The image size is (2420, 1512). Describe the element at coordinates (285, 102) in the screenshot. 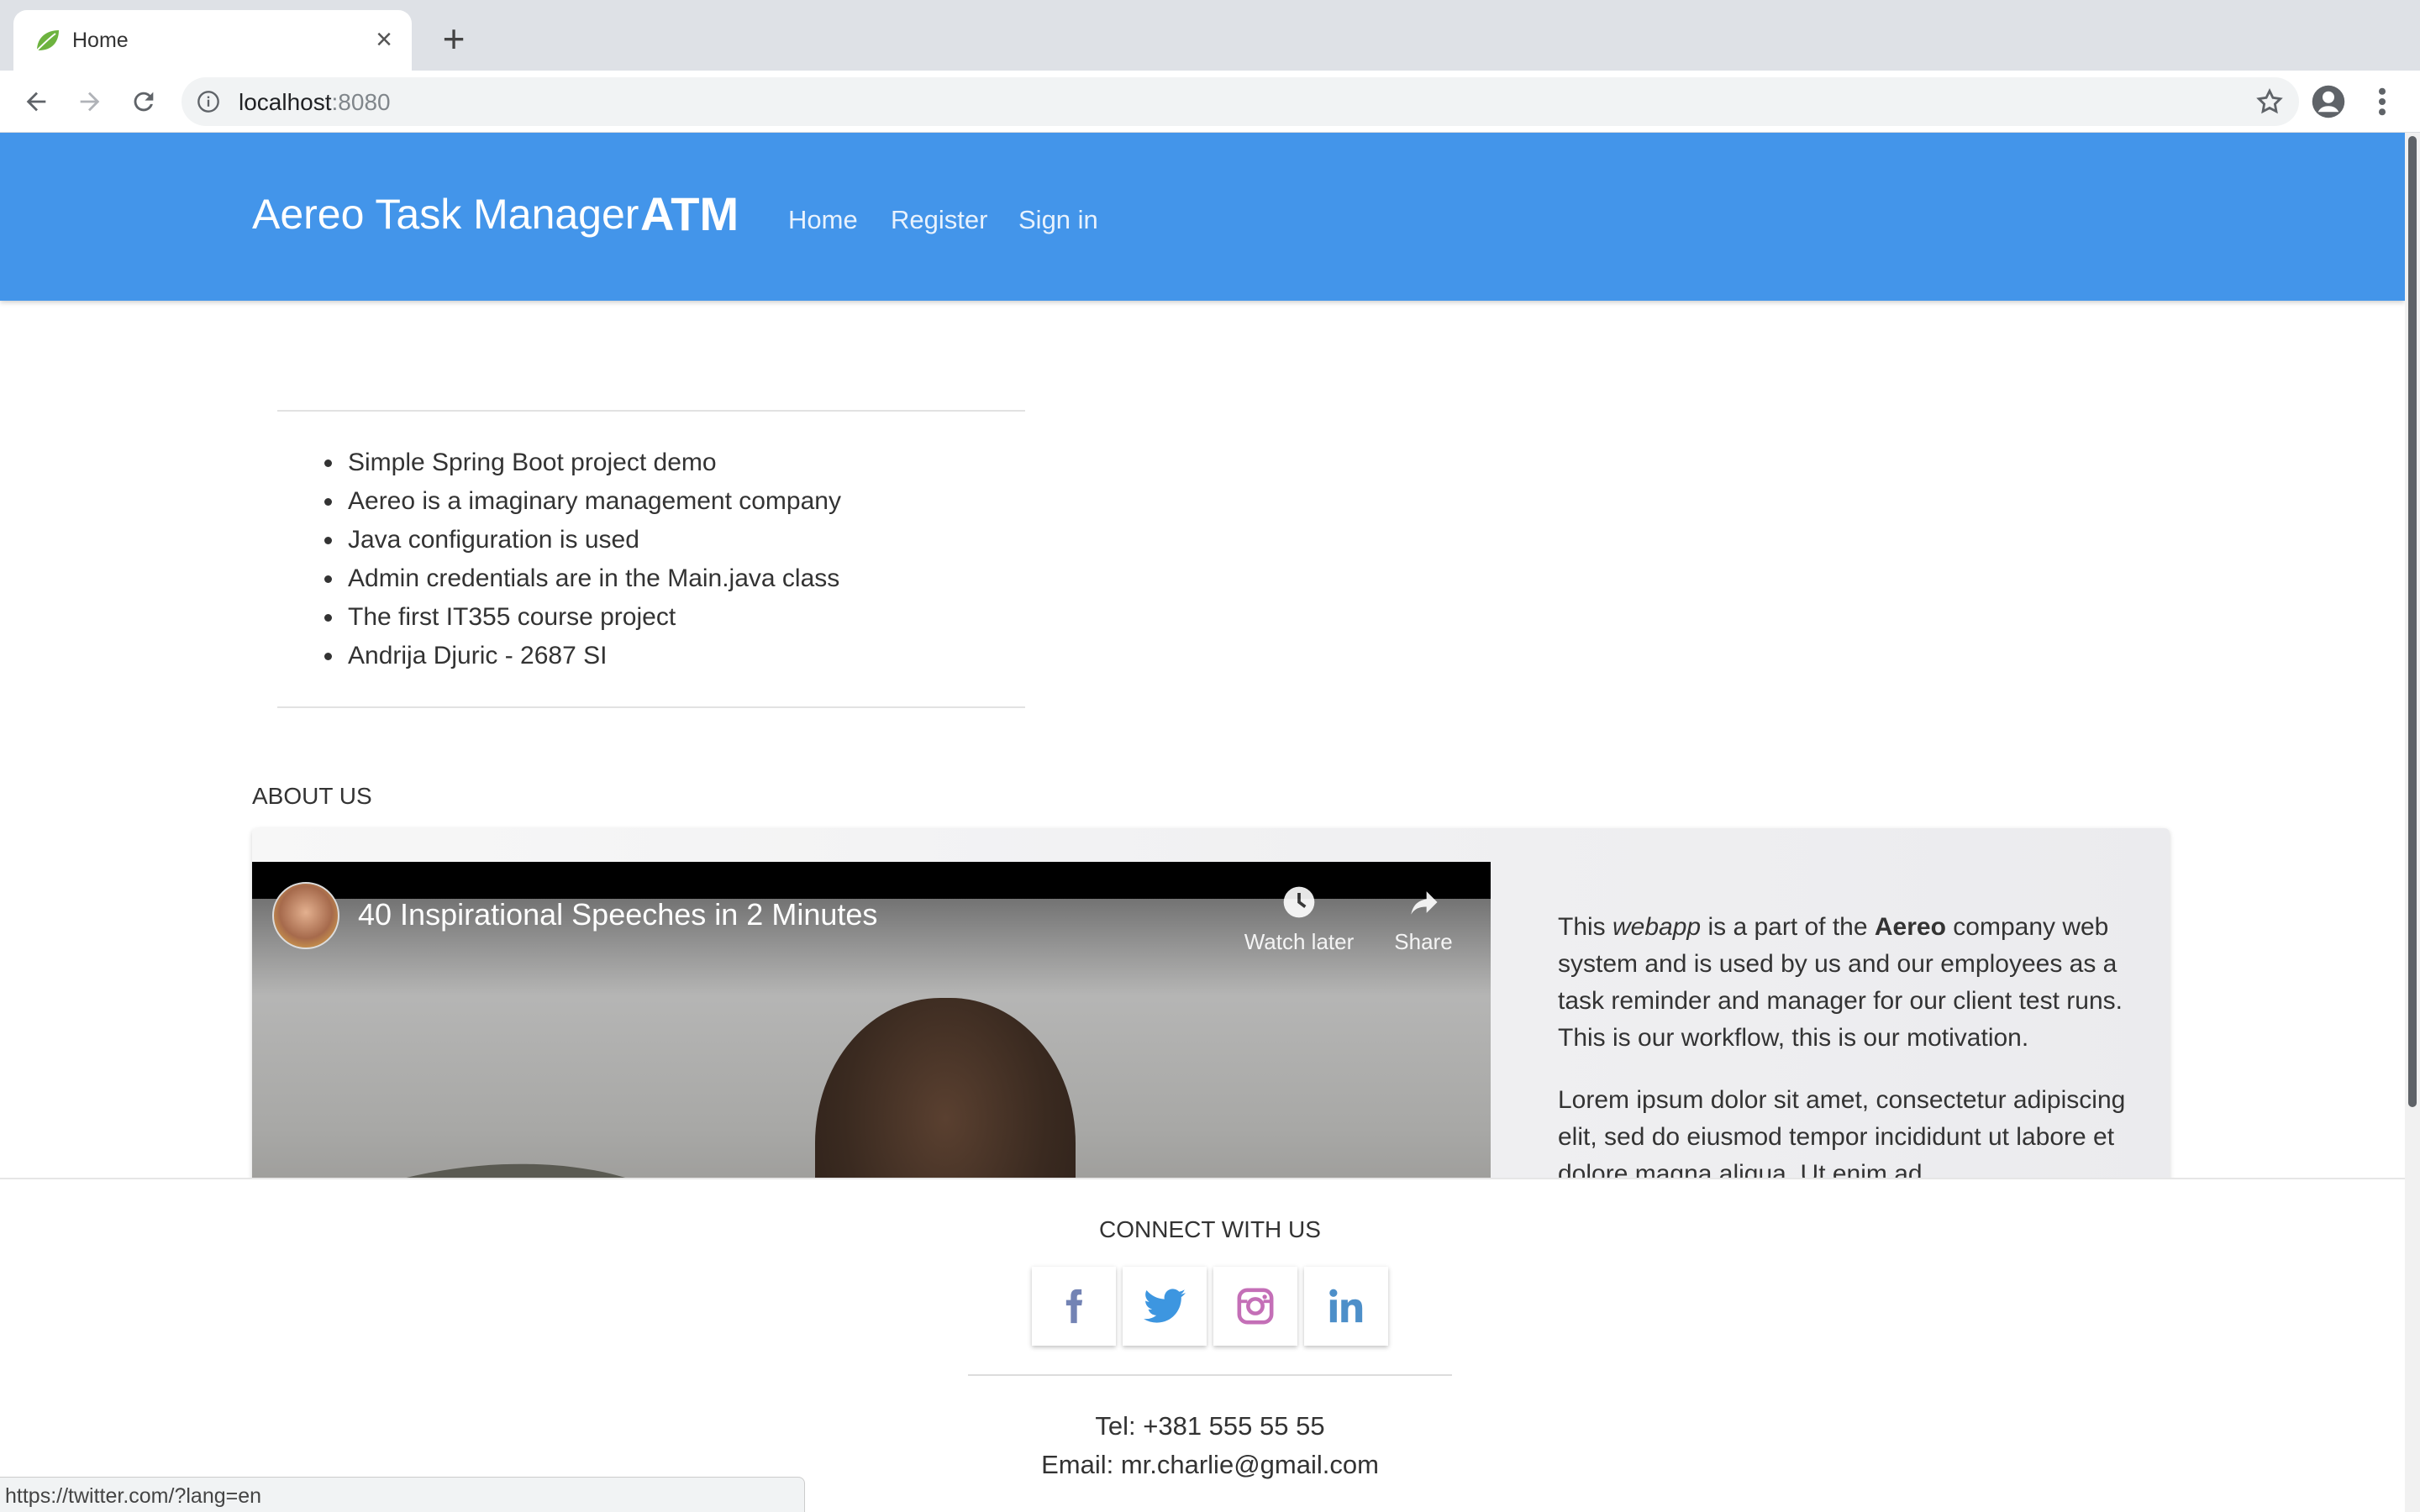

I see `url-host: localhost` at that location.